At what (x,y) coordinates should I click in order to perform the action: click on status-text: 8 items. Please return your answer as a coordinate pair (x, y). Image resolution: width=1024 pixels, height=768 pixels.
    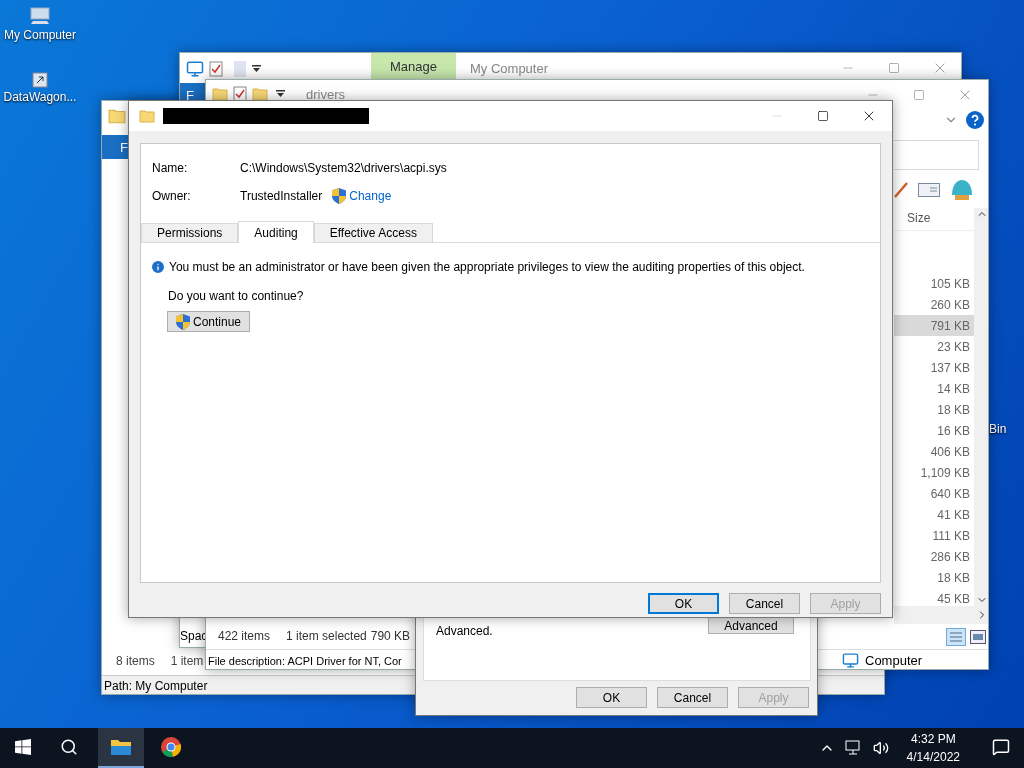
    Looking at the image, I should click on (135, 661).